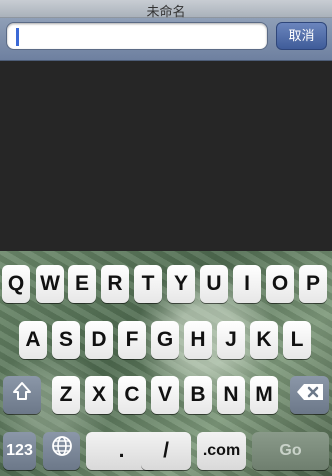 The image size is (332, 476). What do you see at coordinates (198, 395) in the screenshot?
I see `key-b: B` at bounding box center [198, 395].